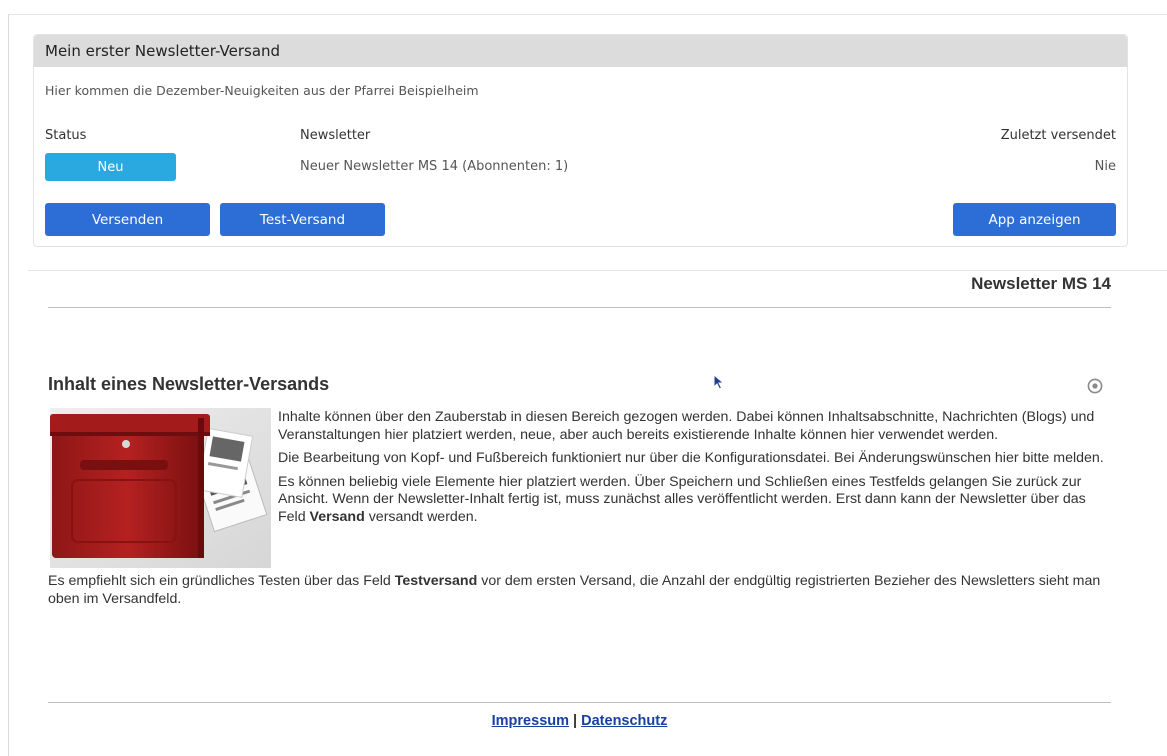  What do you see at coordinates (580, 51) in the screenshot?
I see `panel-title: Mein erster Newsletter-Versand` at bounding box center [580, 51].